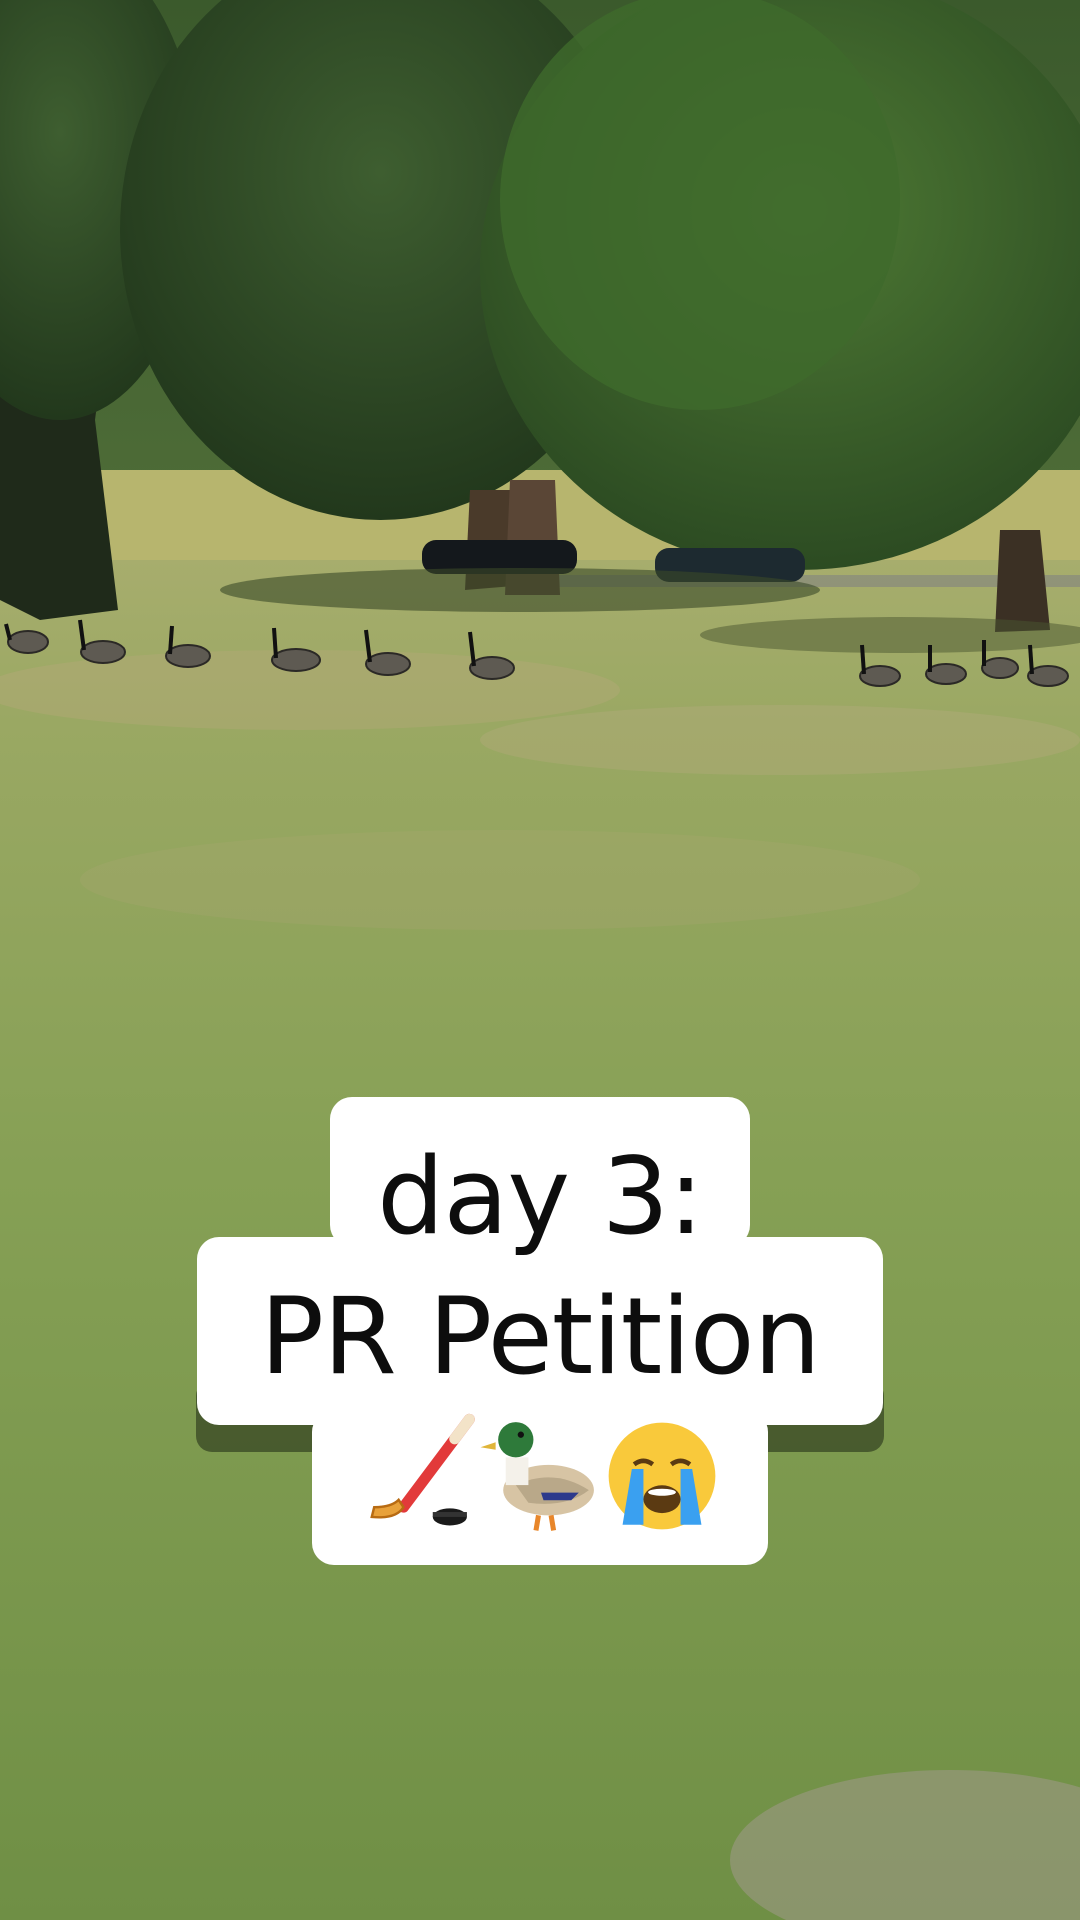 The image size is (1080, 1920). What do you see at coordinates (422, 1469) in the screenshot?
I see `hockey-stick-icon` at bounding box center [422, 1469].